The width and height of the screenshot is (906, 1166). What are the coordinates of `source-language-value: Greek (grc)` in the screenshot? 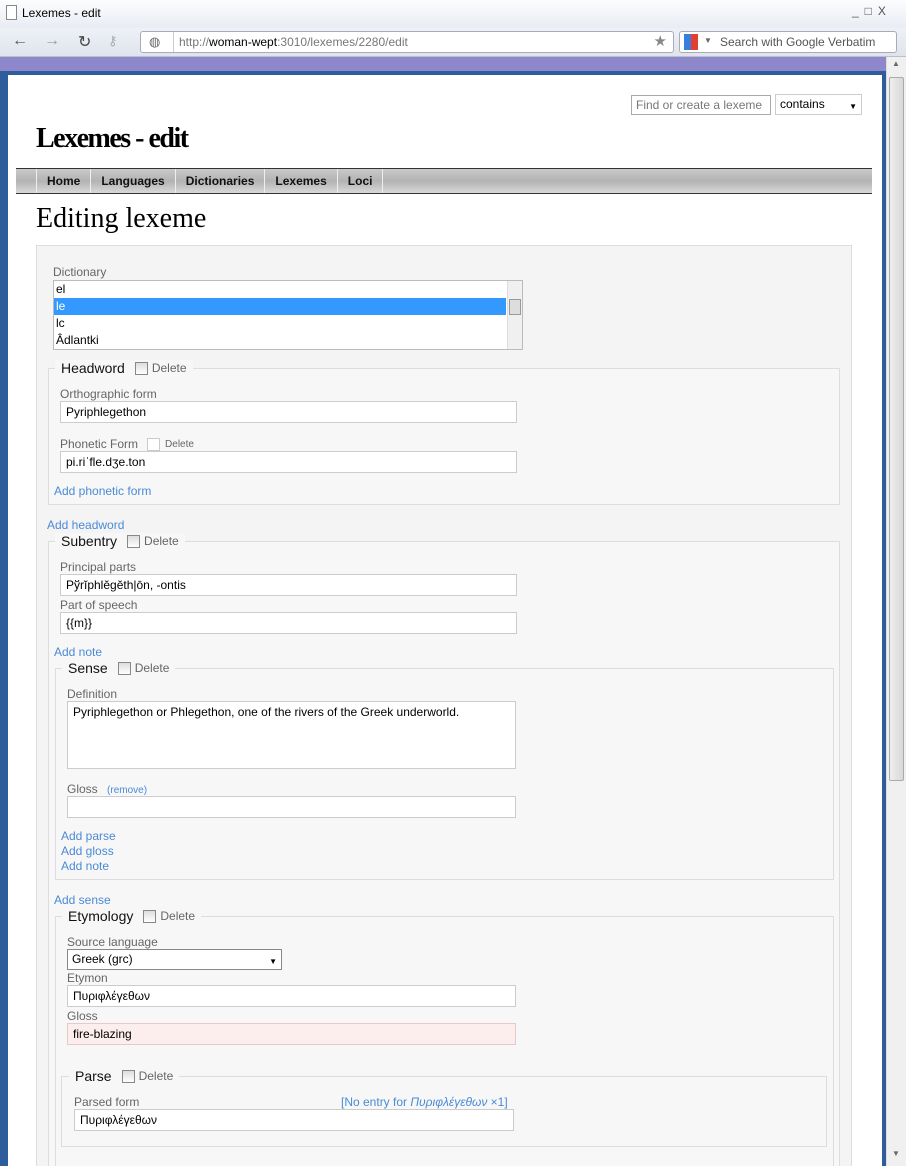 It's located at (102, 959).